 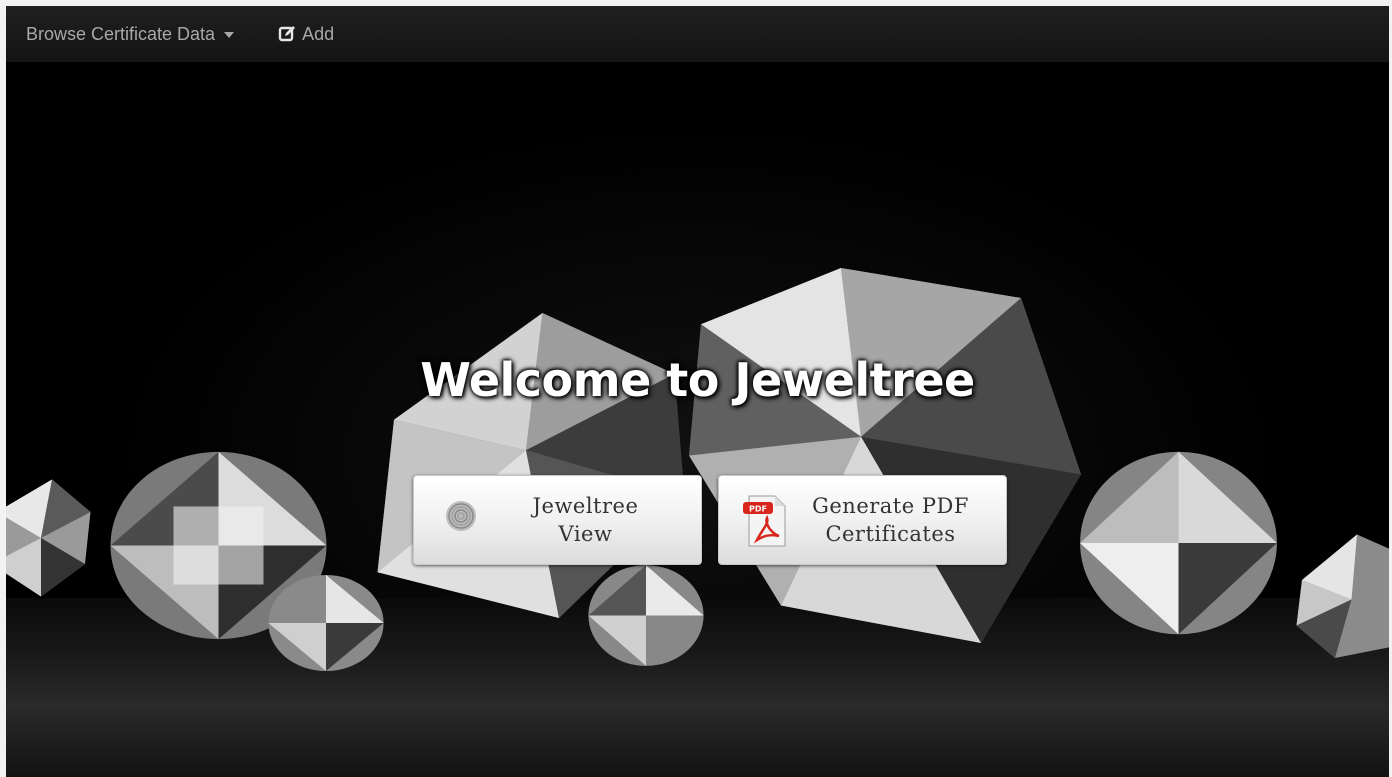 I want to click on generate-pdf-certificates-button: PDF Generate PDF Certificates, so click(x=862, y=520).